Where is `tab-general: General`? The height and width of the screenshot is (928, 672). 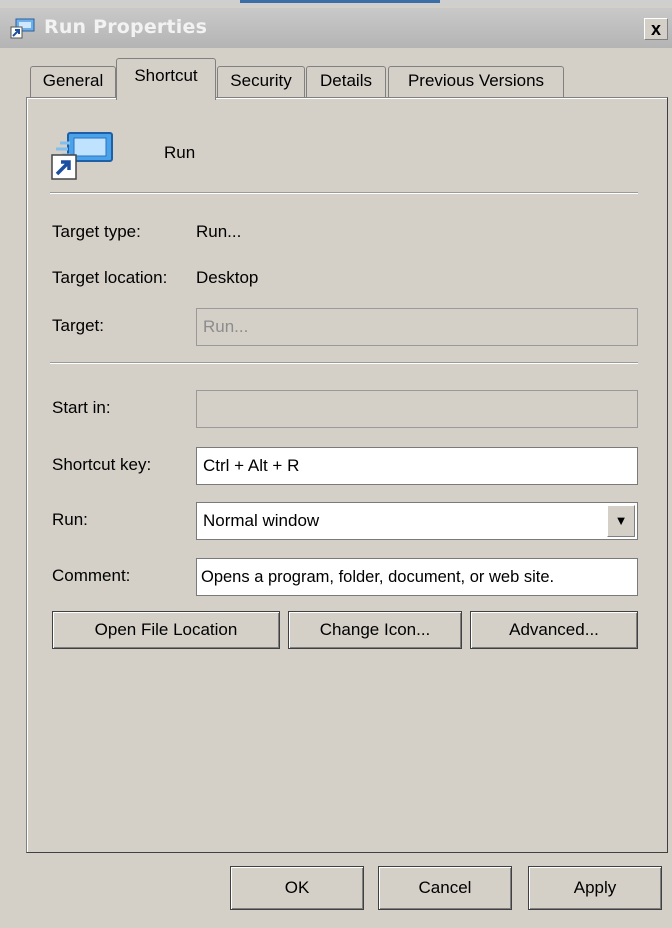 tab-general: General is located at coordinates (73, 82).